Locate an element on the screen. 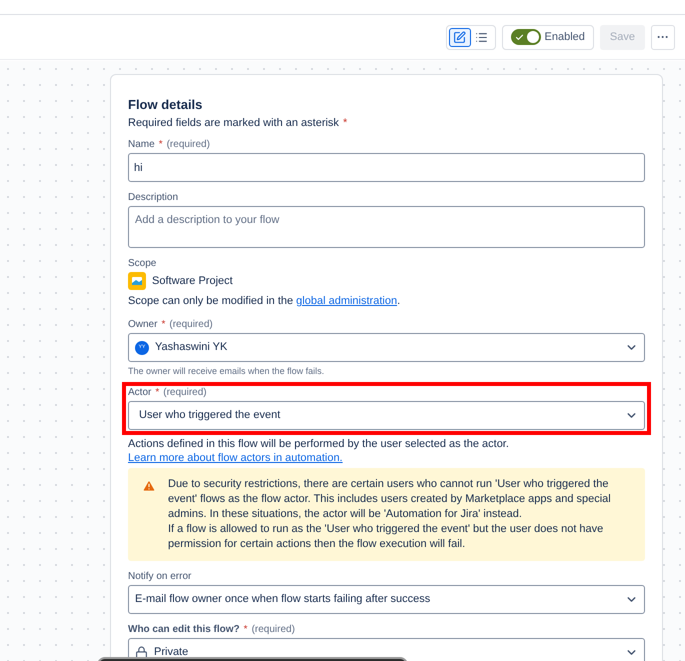 The height and width of the screenshot is (661, 685). warning-text: Due to security restrictions, there are certain users who cannot run 'User who triggered the event' flows as the flow actor. This includes users created by Marketplace apps and special admins. In these situations, the actor will be 'Automation for Jira' instead. is located at coordinates (390, 499).